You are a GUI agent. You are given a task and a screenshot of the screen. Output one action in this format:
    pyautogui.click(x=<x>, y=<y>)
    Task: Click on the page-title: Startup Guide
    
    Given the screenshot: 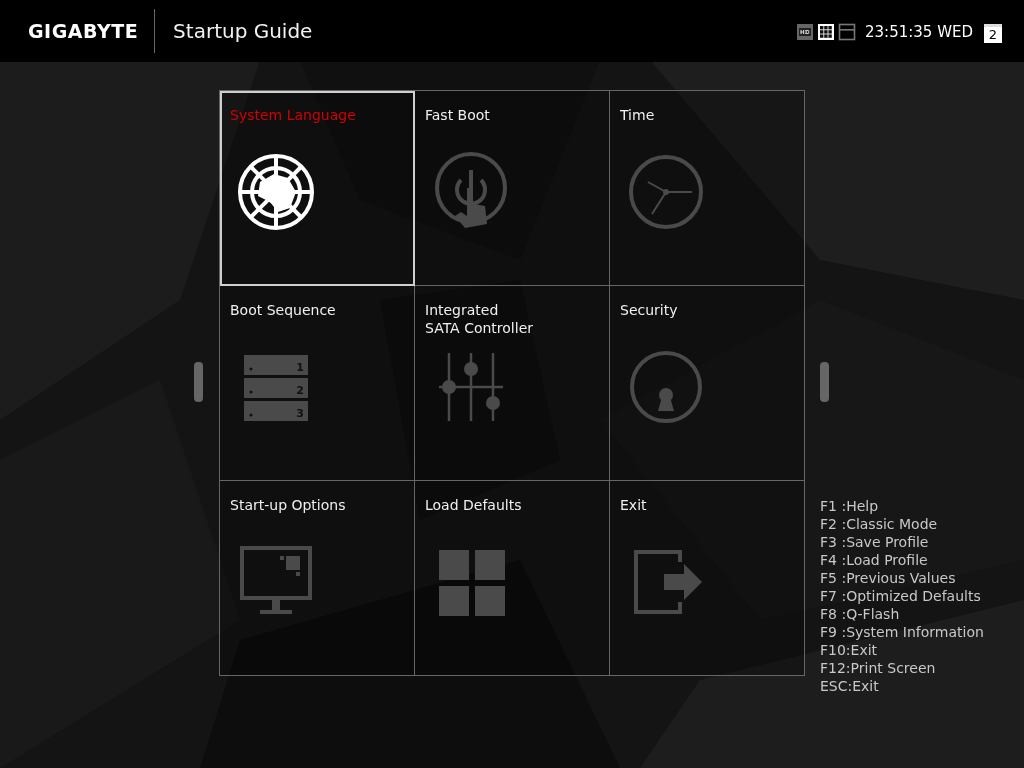 What is the action you would take?
    pyautogui.click(x=243, y=31)
    